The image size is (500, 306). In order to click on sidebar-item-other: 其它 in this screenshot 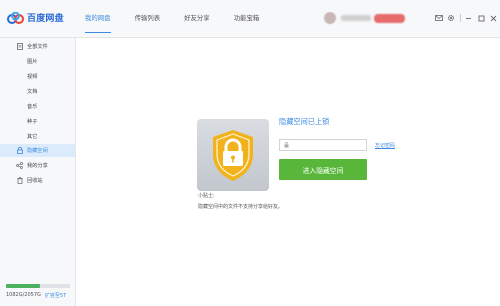, I will do `click(37, 136)`.